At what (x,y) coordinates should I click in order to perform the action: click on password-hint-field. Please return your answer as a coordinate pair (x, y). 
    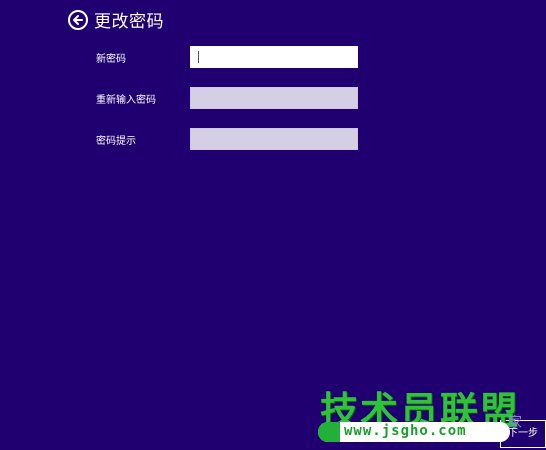
    Looking at the image, I should click on (274, 139).